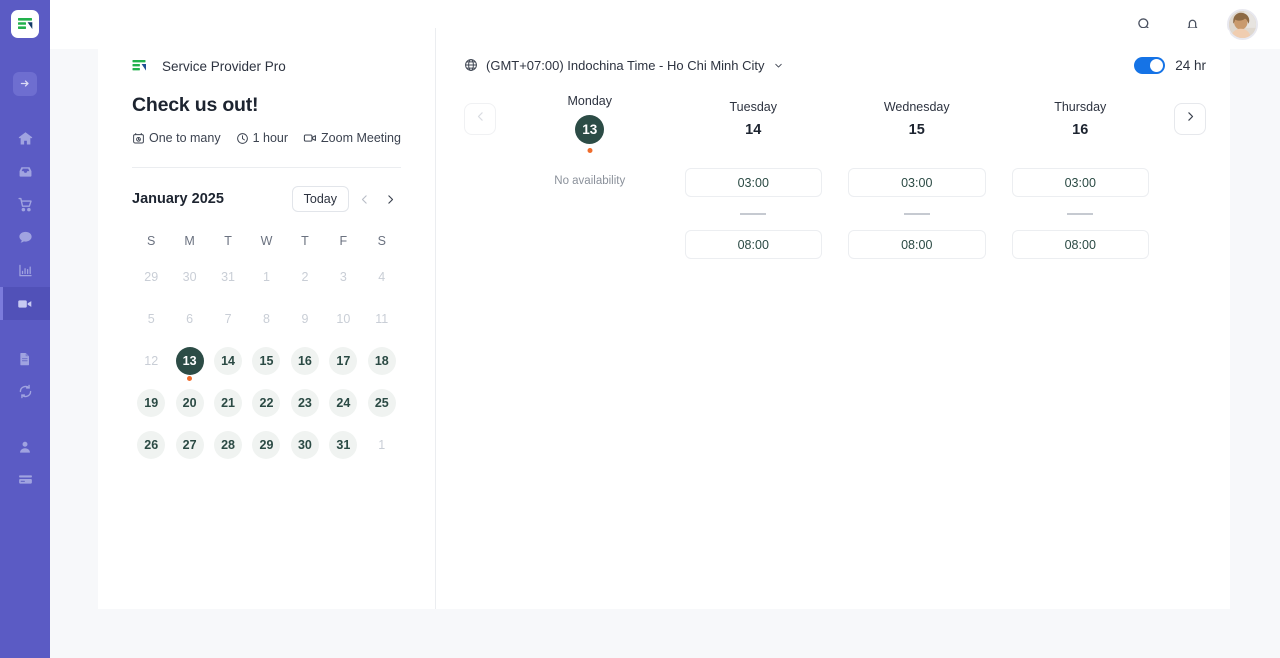 The height and width of the screenshot is (658, 1280). What do you see at coordinates (25, 138) in the screenshot?
I see `sidebar-item-home` at bounding box center [25, 138].